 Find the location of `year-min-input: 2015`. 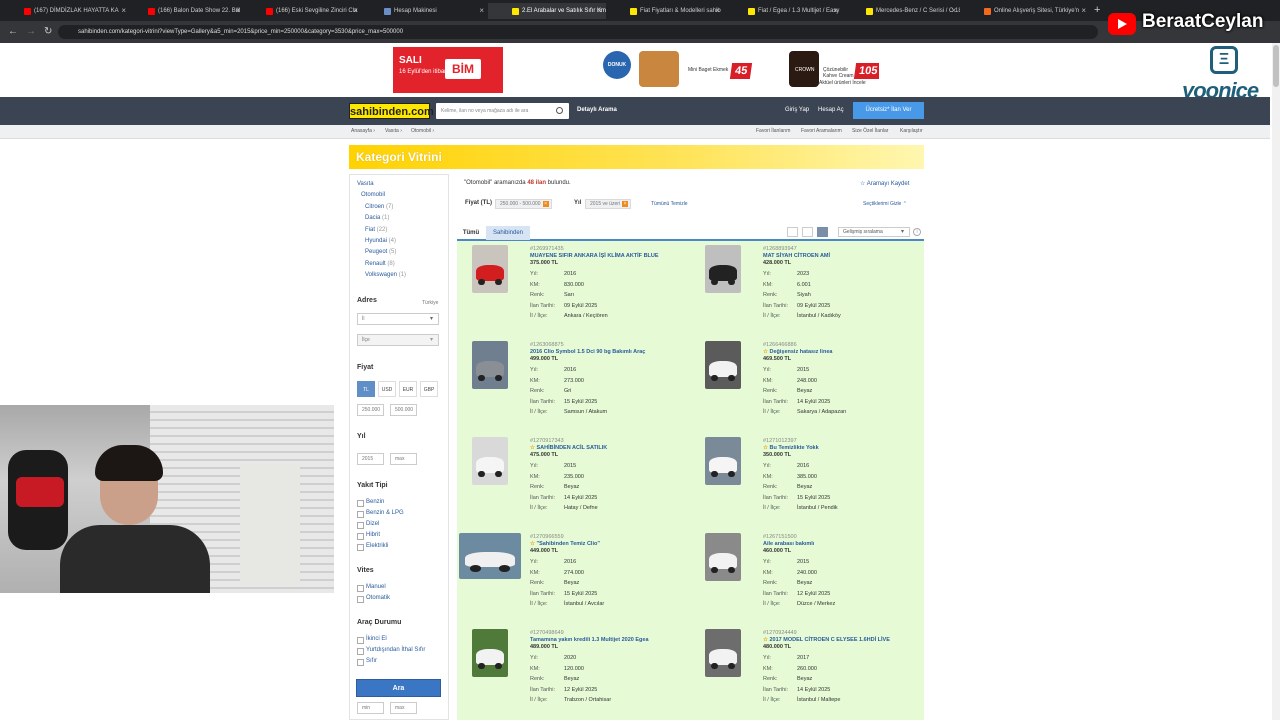

year-min-input: 2015 is located at coordinates (370, 459).